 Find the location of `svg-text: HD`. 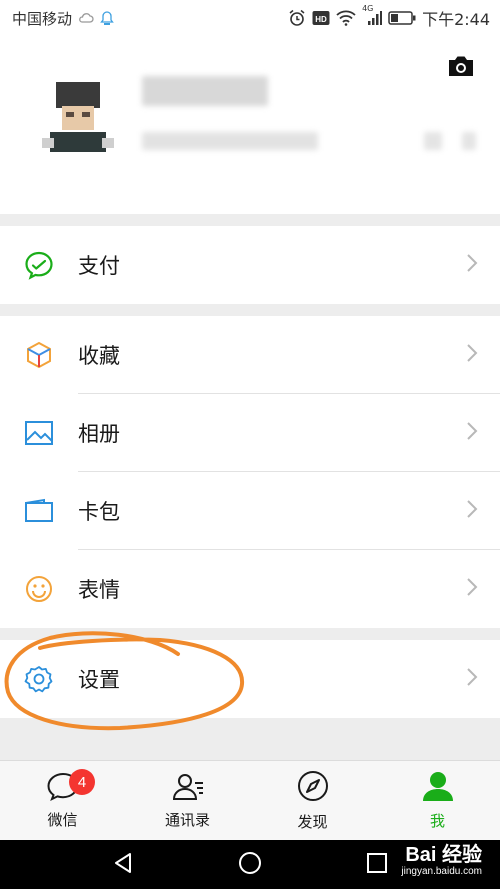

svg-text: HD is located at coordinates (321, 19).